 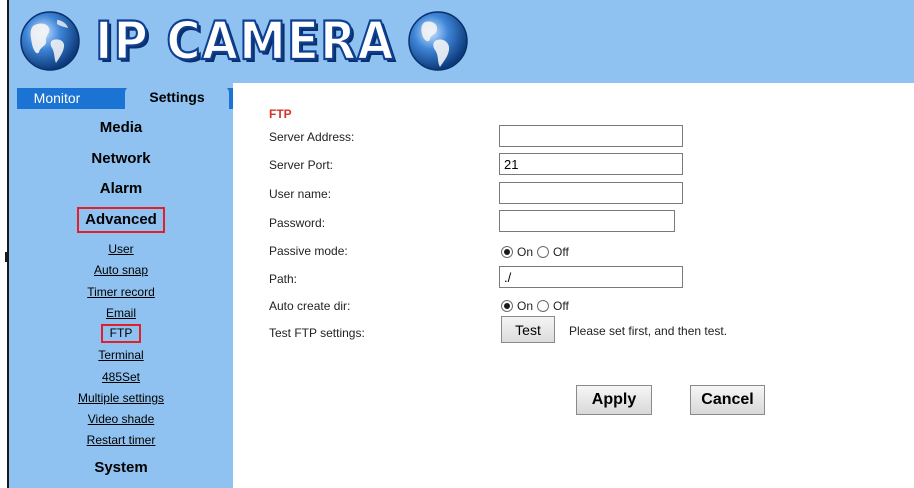 I want to click on border-tick, so click(x=6, y=257).